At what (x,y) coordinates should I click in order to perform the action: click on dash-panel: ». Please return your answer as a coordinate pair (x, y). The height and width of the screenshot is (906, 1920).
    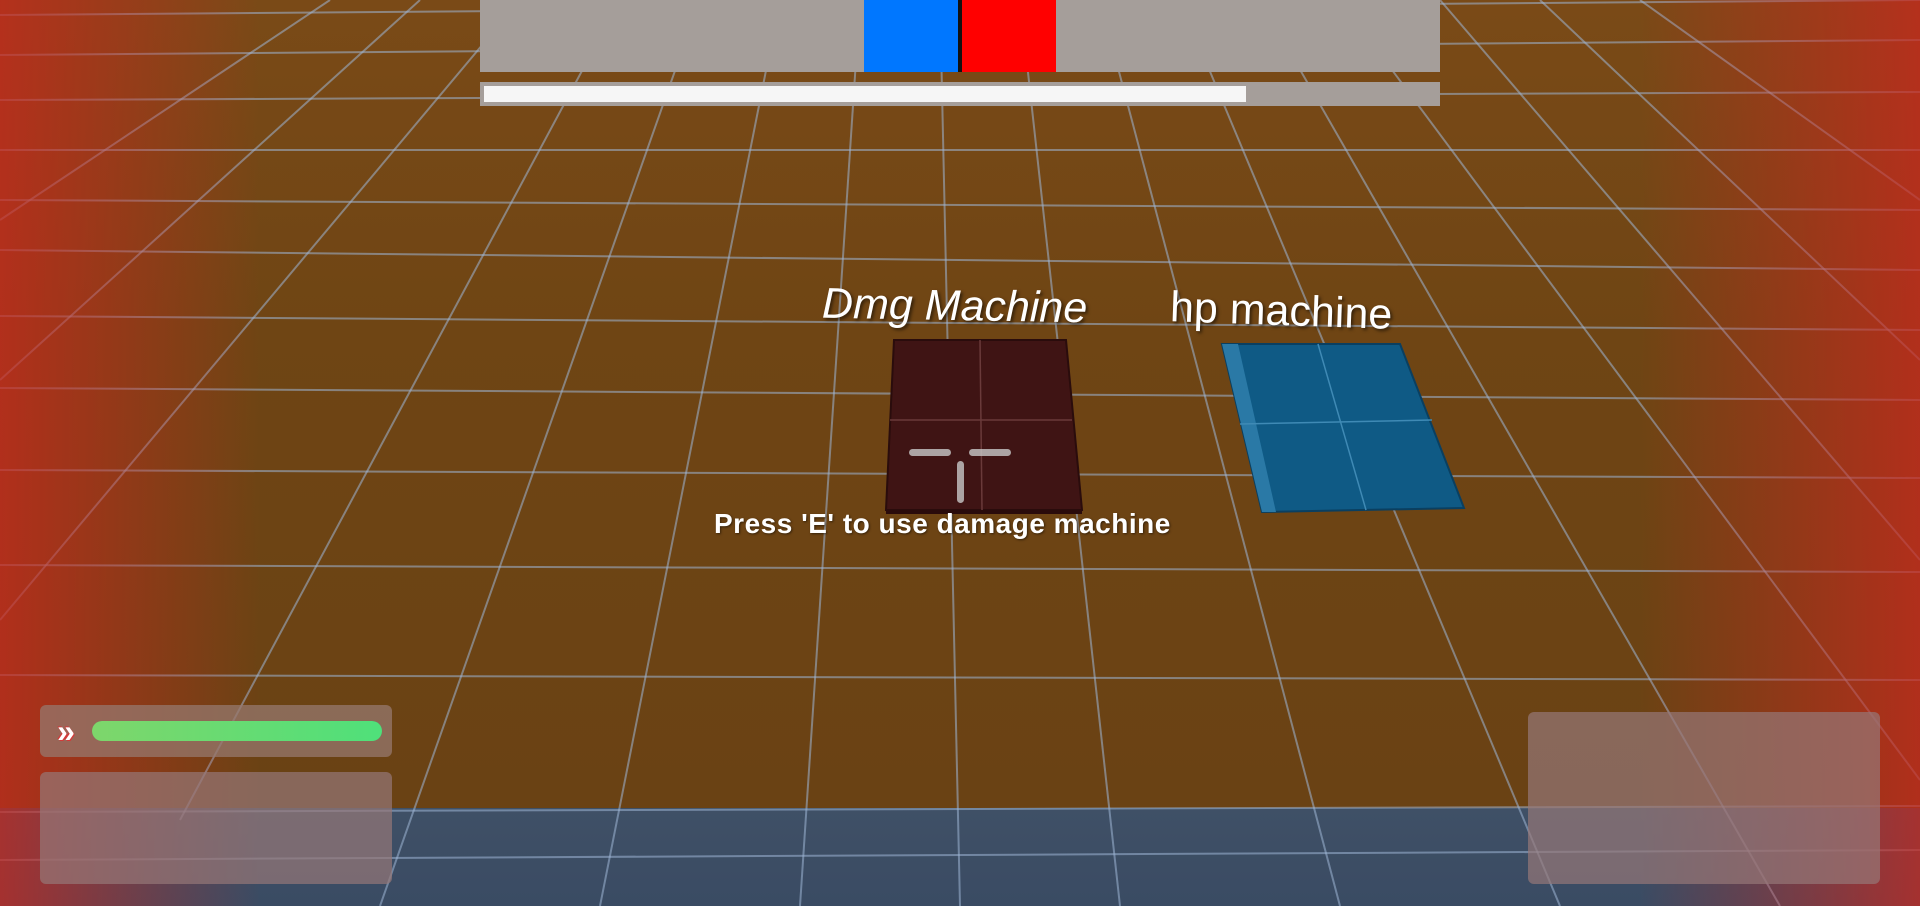
    Looking at the image, I should click on (216, 731).